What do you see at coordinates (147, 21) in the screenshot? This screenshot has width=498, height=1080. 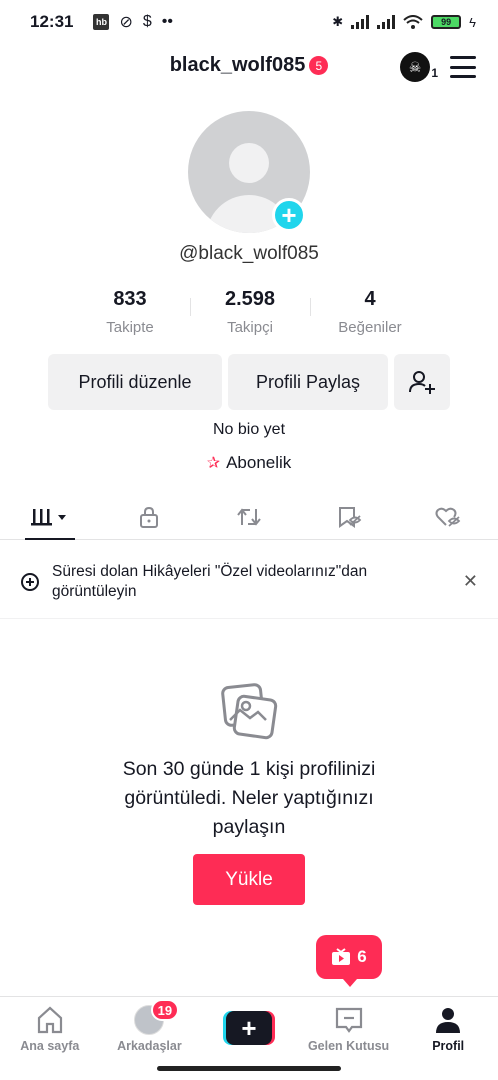 I see `dollar-icon: $` at bounding box center [147, 21].